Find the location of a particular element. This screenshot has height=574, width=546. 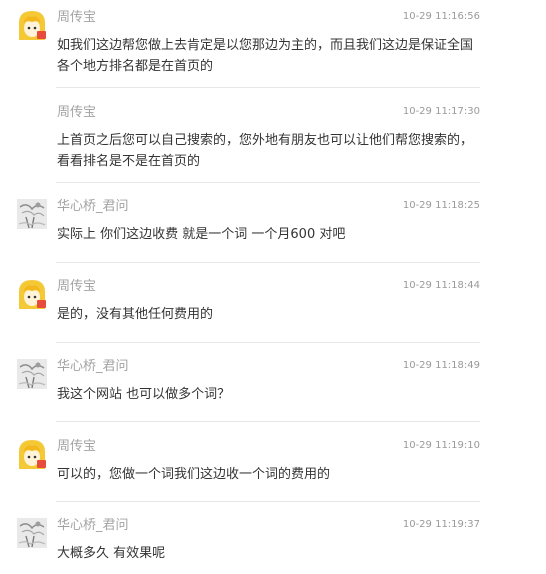

message-timestamp: 10-29 11:18:49 is located at coordinates (441, 365).